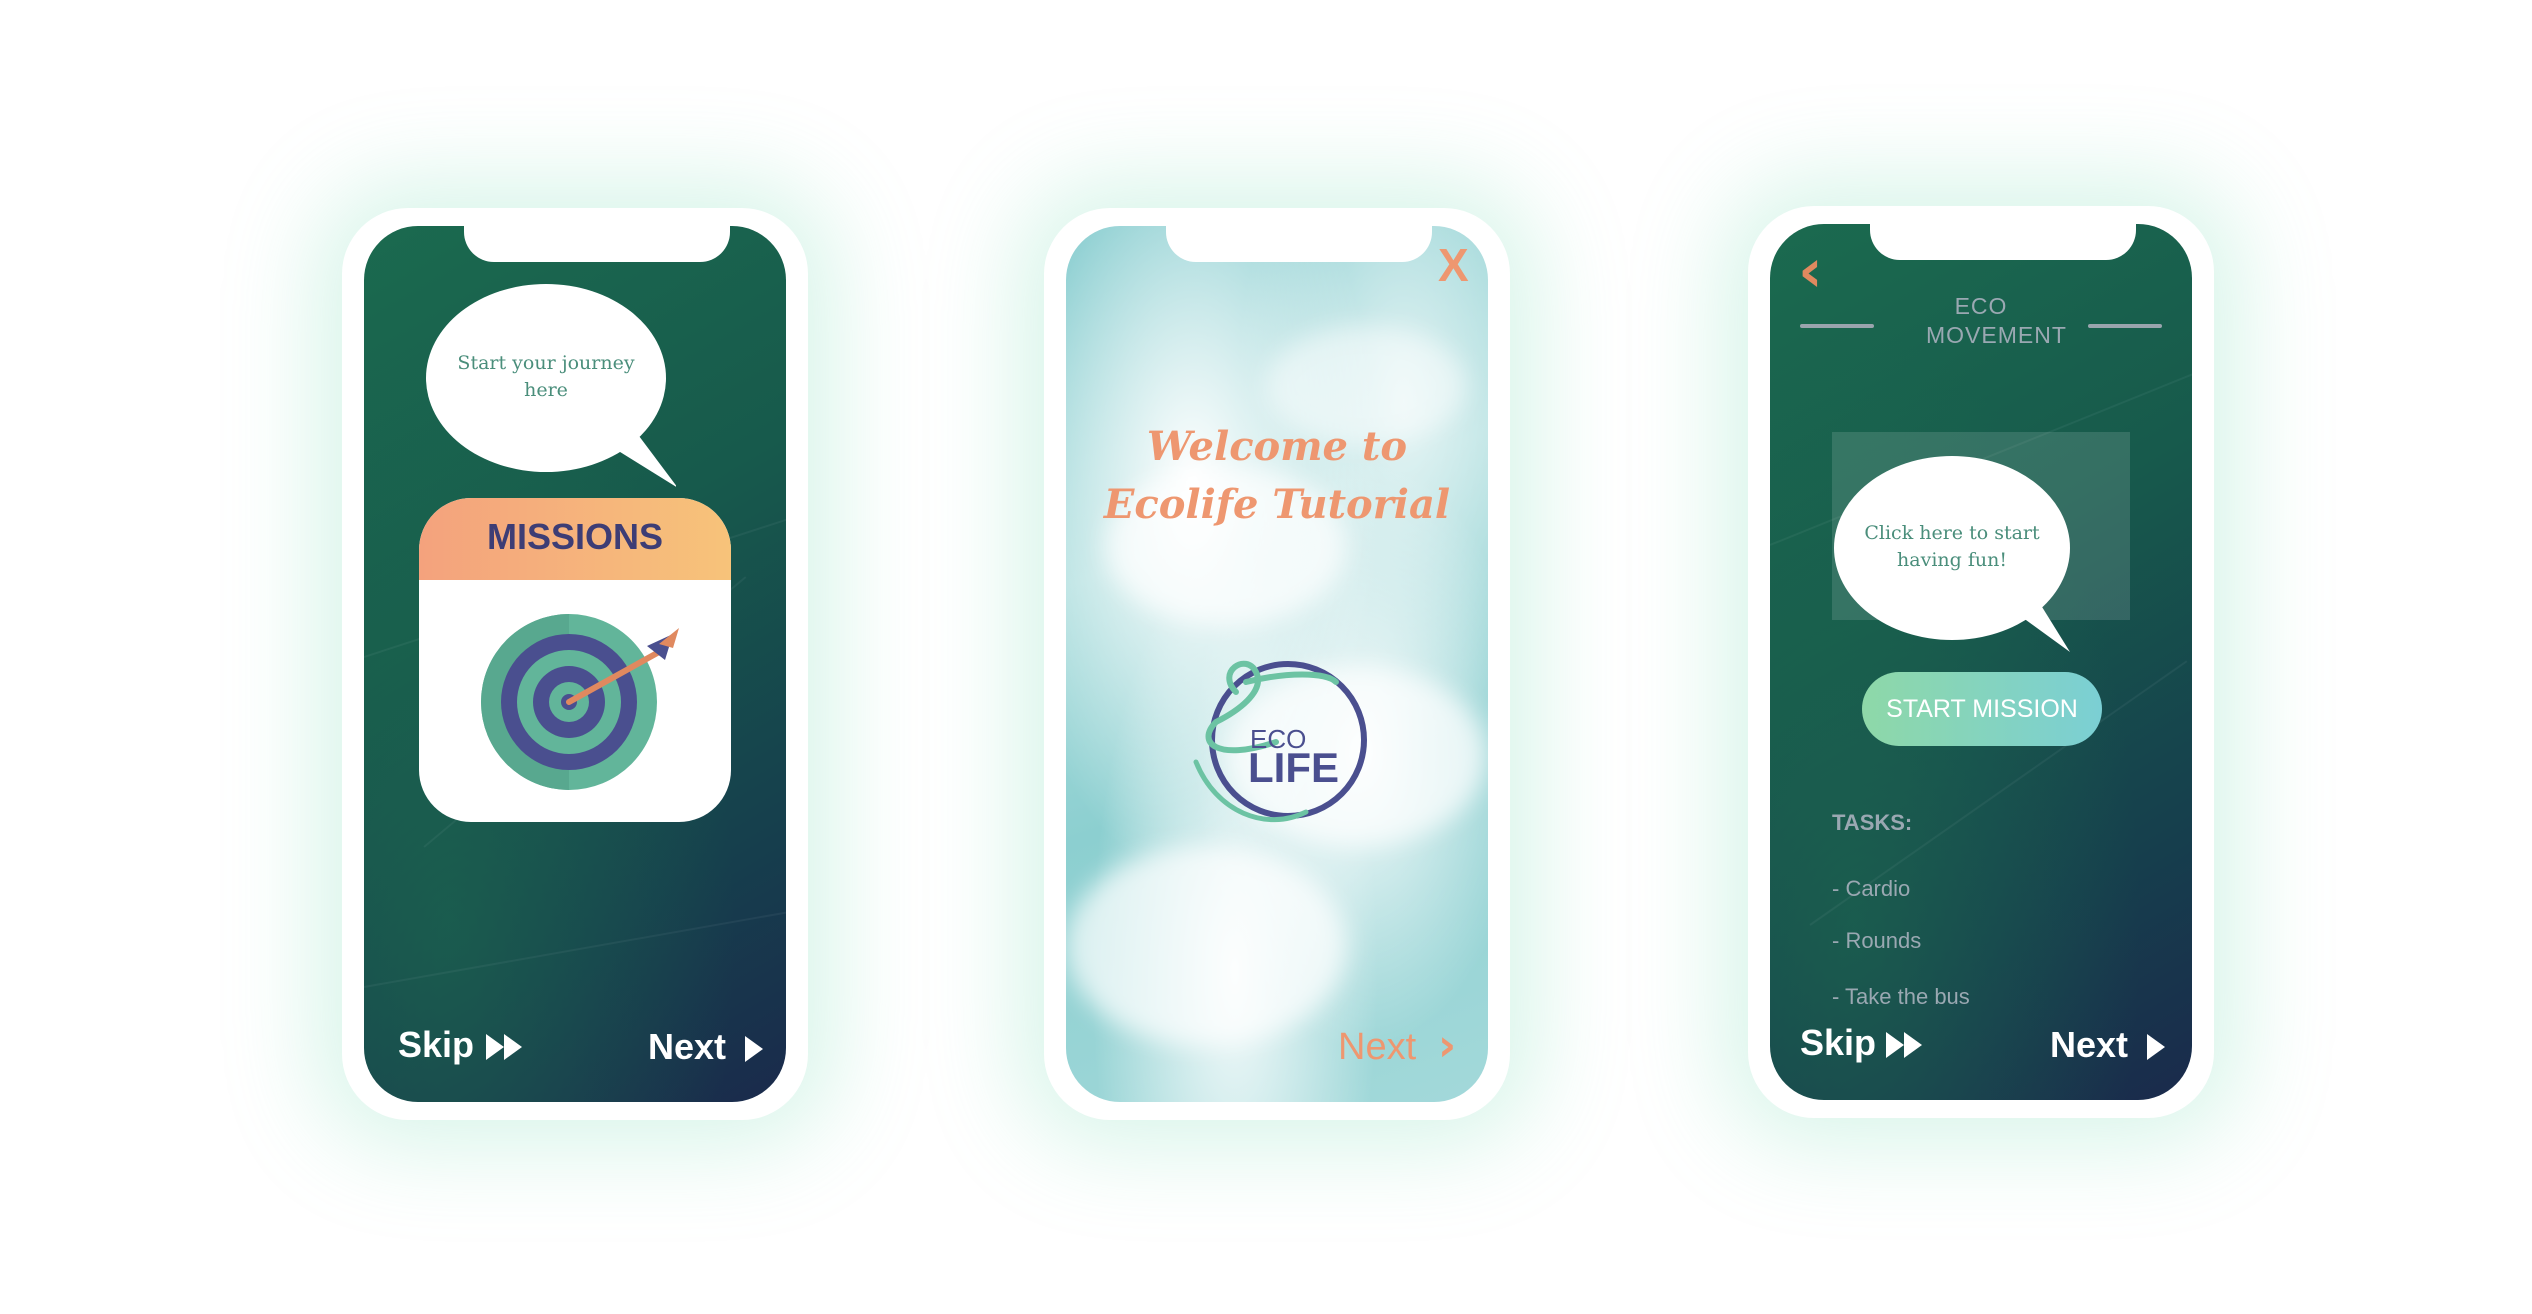 This screenshot has width=2532, height=1314. I want to click on missions-title: MISSIONS, so click(575, 536).